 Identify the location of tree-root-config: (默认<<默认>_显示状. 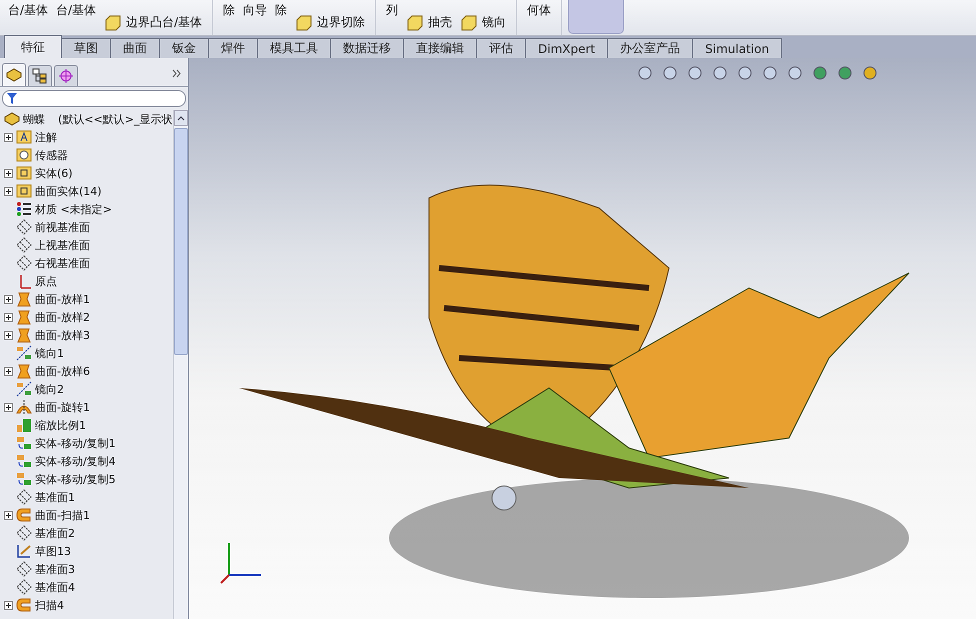
(115, 119).